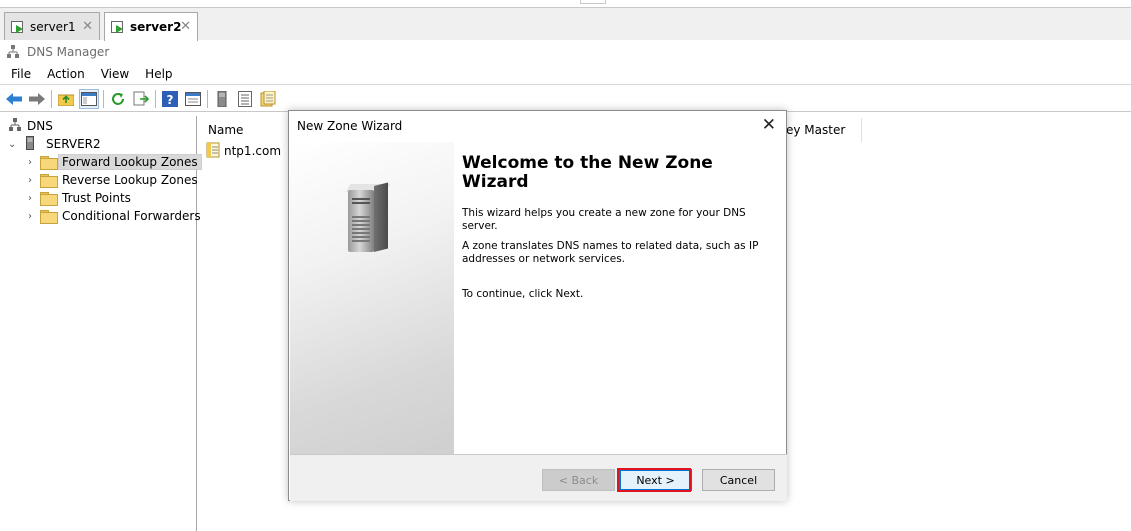  I want to click on tab-server1: server1 ✕, so click(52, 26).